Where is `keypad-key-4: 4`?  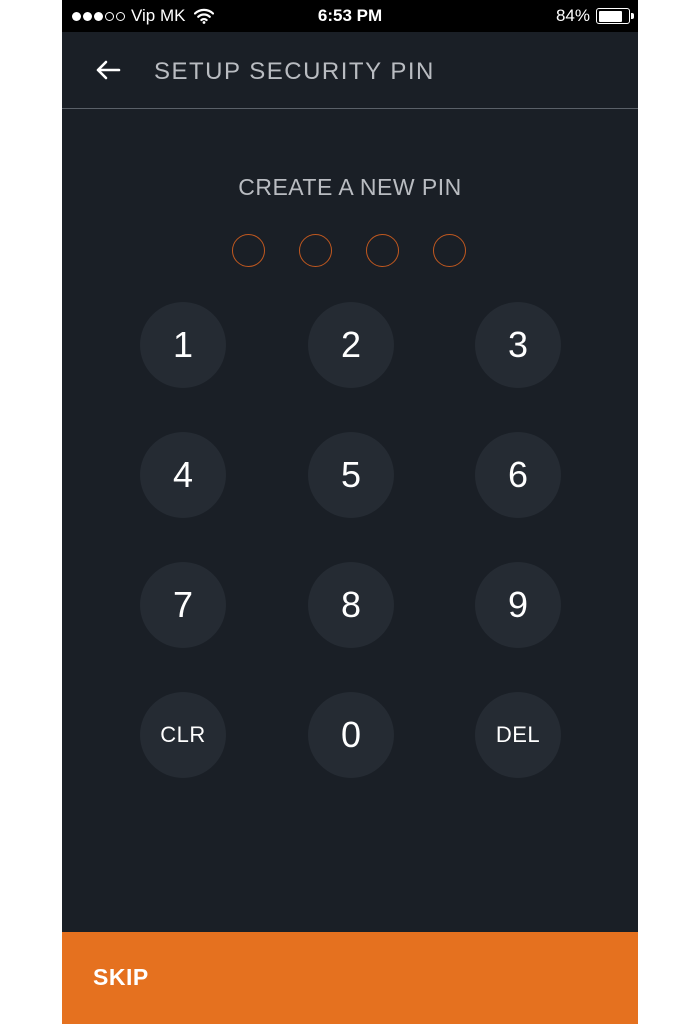
keypad-key-4: 4 is located at coordinates (183, 475).